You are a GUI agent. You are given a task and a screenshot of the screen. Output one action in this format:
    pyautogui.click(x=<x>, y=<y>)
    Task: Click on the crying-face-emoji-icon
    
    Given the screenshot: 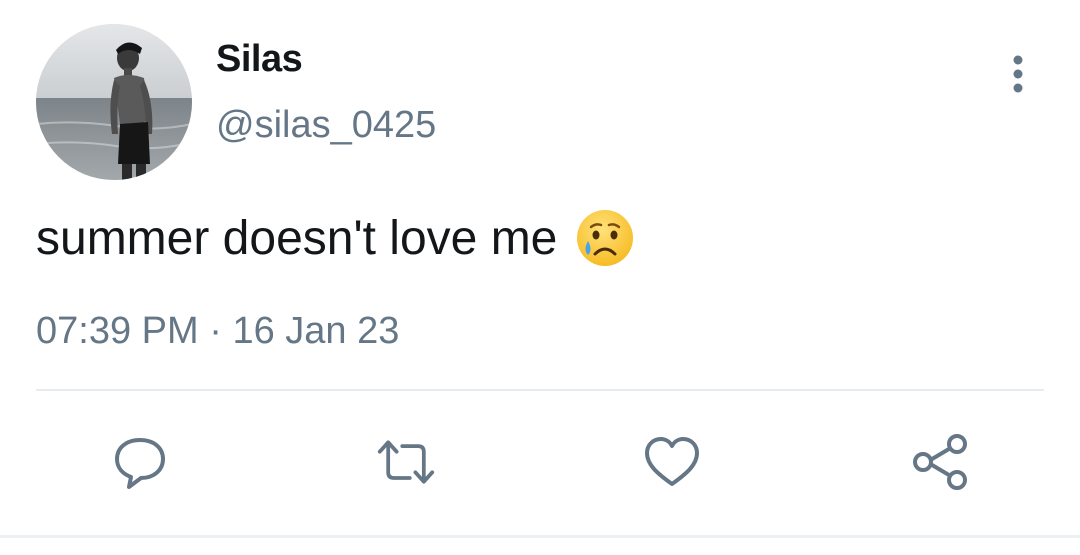 What is the action you would take?
    pyautogui.click(x=605, y=238)
    